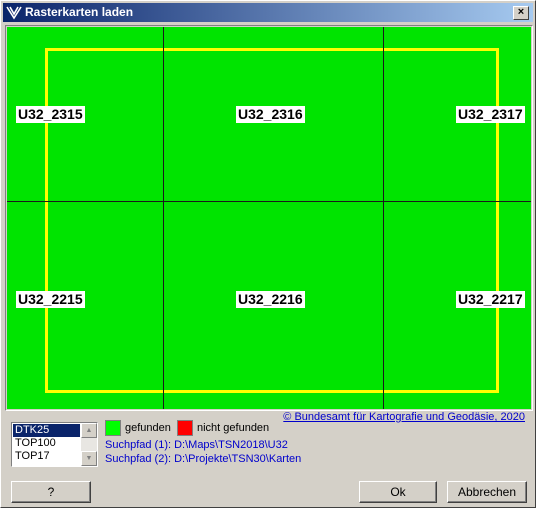 This screenshot has width=536, height=508. I want to click on tile-label: U32_2316, so click(270, 114).